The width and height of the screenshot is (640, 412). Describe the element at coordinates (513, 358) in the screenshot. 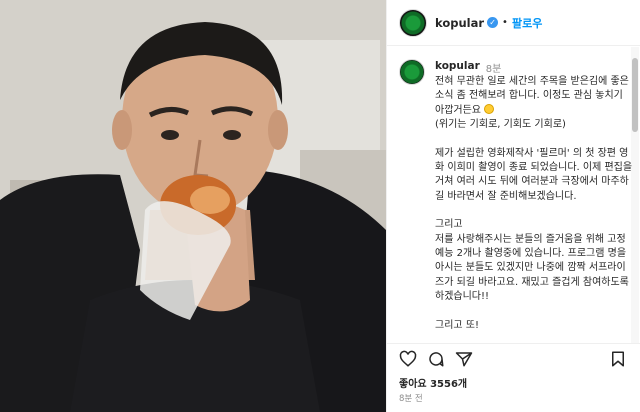

I see `action-bar` at that location.